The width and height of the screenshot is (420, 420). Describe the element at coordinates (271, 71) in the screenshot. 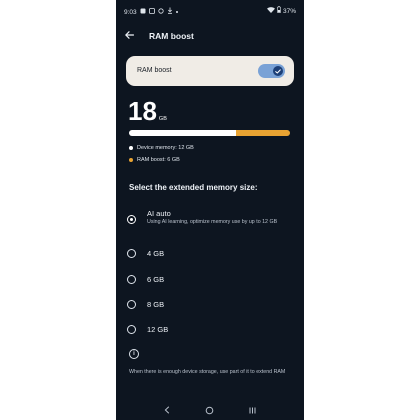

I see `ram-boost-switch` at that location.